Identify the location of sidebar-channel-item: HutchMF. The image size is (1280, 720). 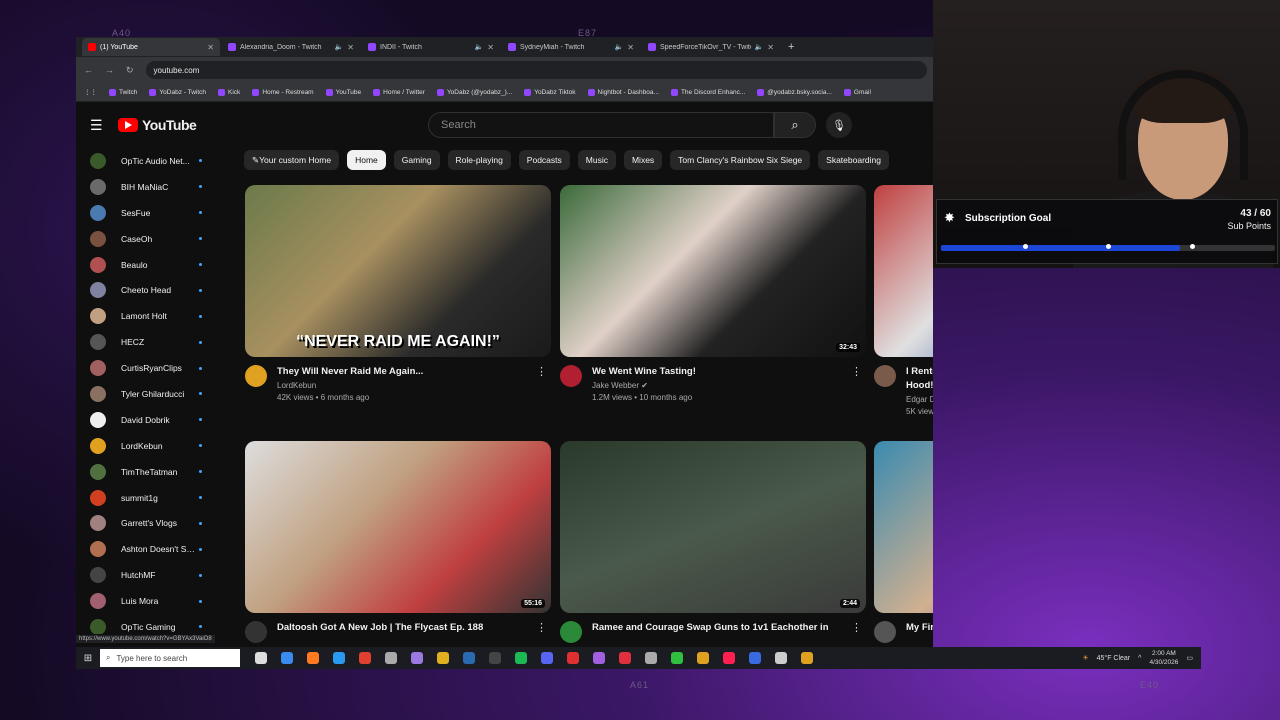
(151, 575).